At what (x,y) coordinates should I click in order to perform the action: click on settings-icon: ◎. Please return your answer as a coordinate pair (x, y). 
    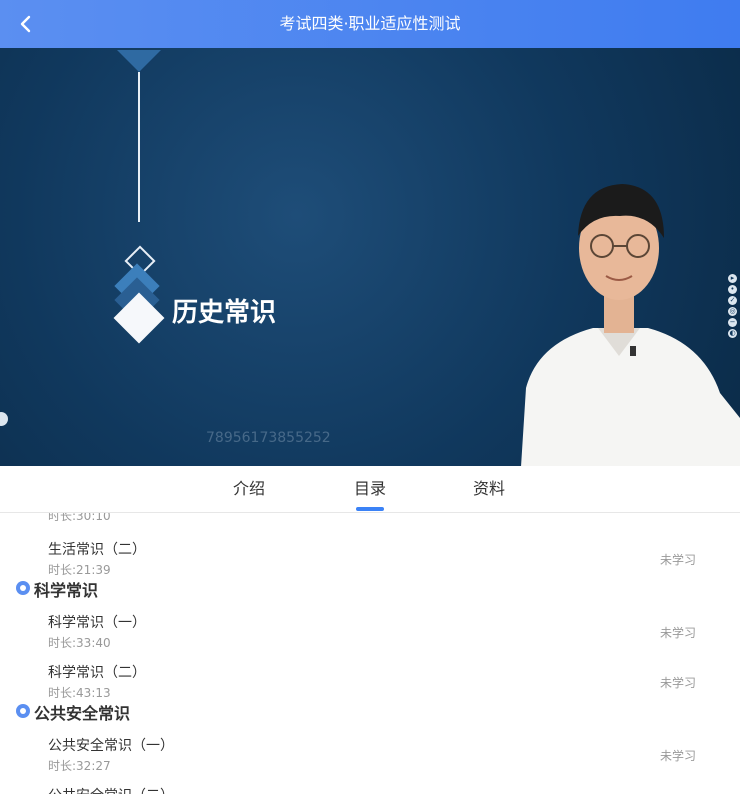
    Looking at the image, I should click on (732, 311).